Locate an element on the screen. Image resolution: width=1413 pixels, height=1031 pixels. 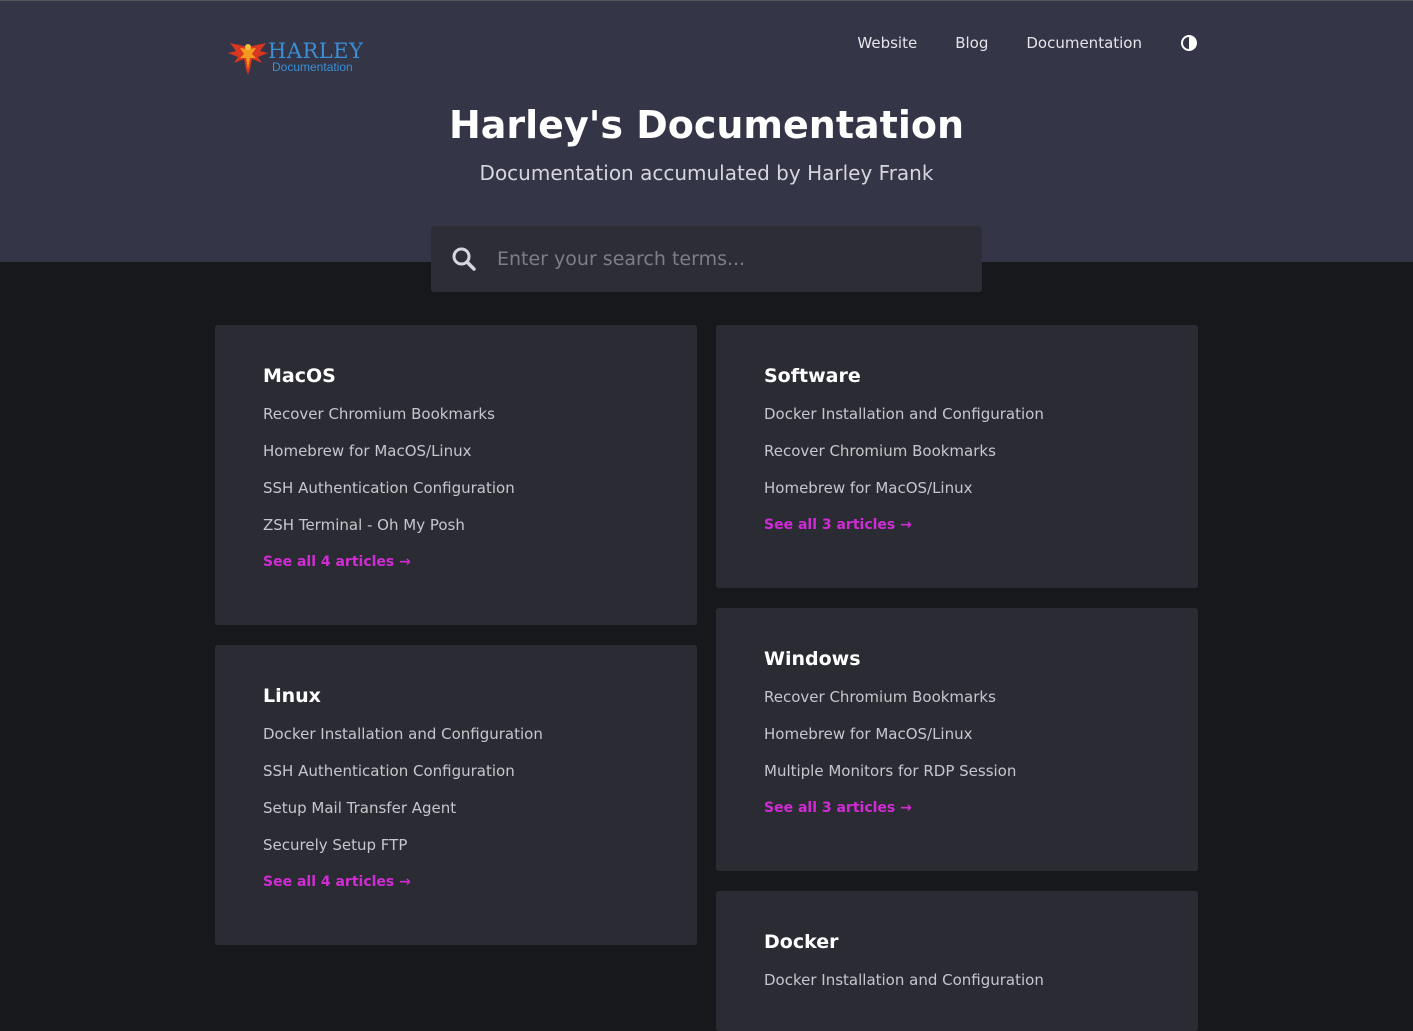
theme-toggle-icon is located at coordinates (1189, 43).